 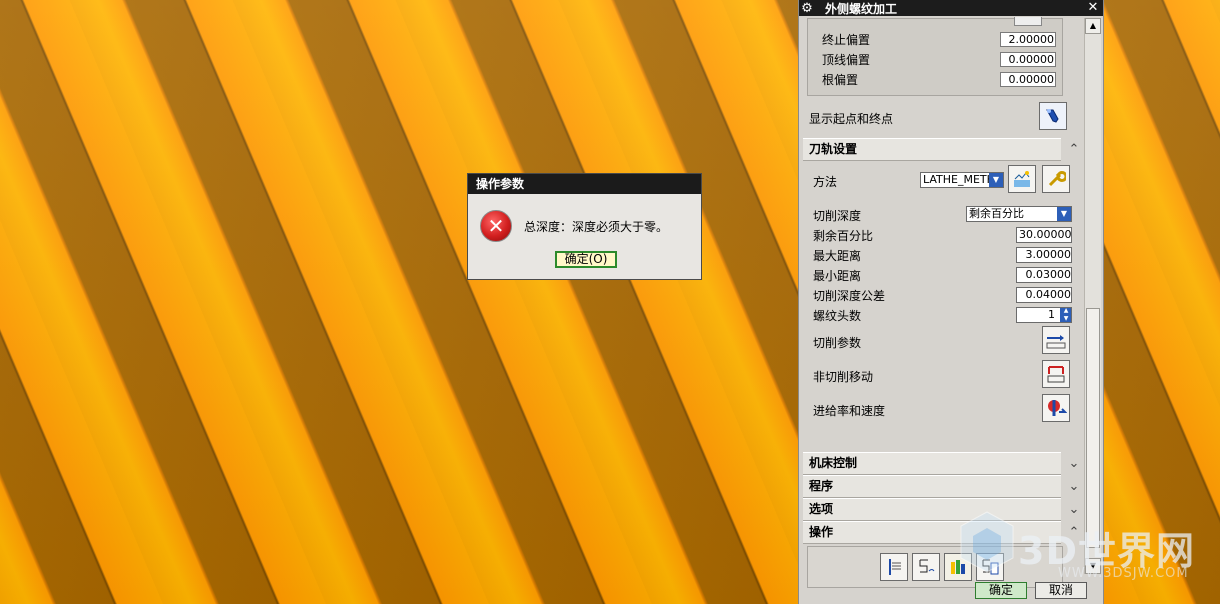 What do you see at coordinates (861, 8) in the screenshot?
I see `panel-title: 外侧螺纹加工` at bounding box center [861, 8].